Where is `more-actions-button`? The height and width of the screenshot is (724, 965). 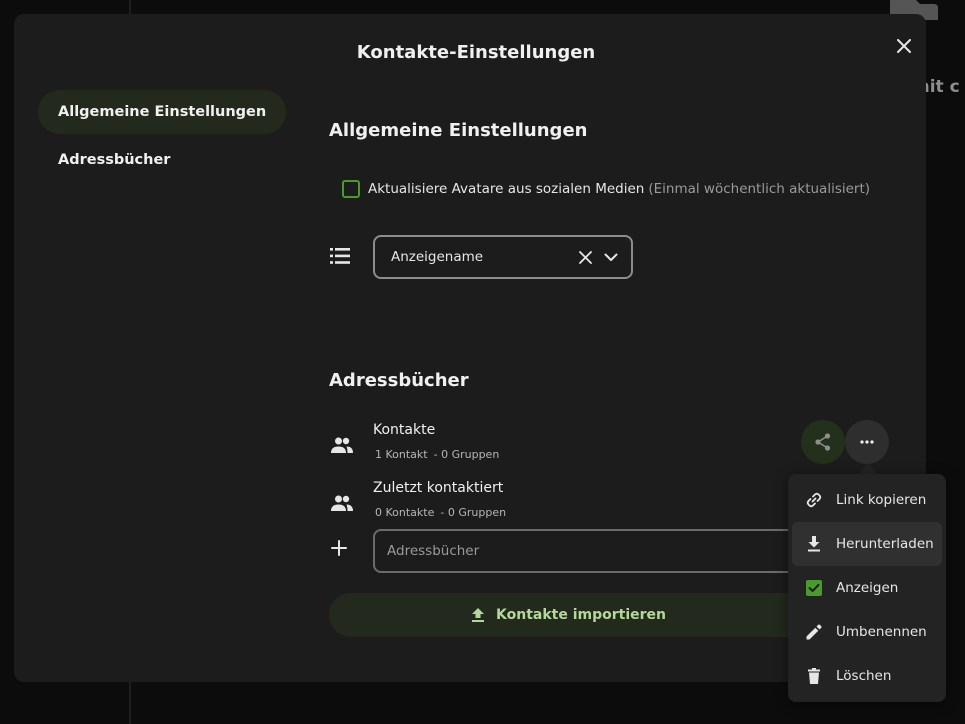 more-actions-button is located at coordinates (867, 442).